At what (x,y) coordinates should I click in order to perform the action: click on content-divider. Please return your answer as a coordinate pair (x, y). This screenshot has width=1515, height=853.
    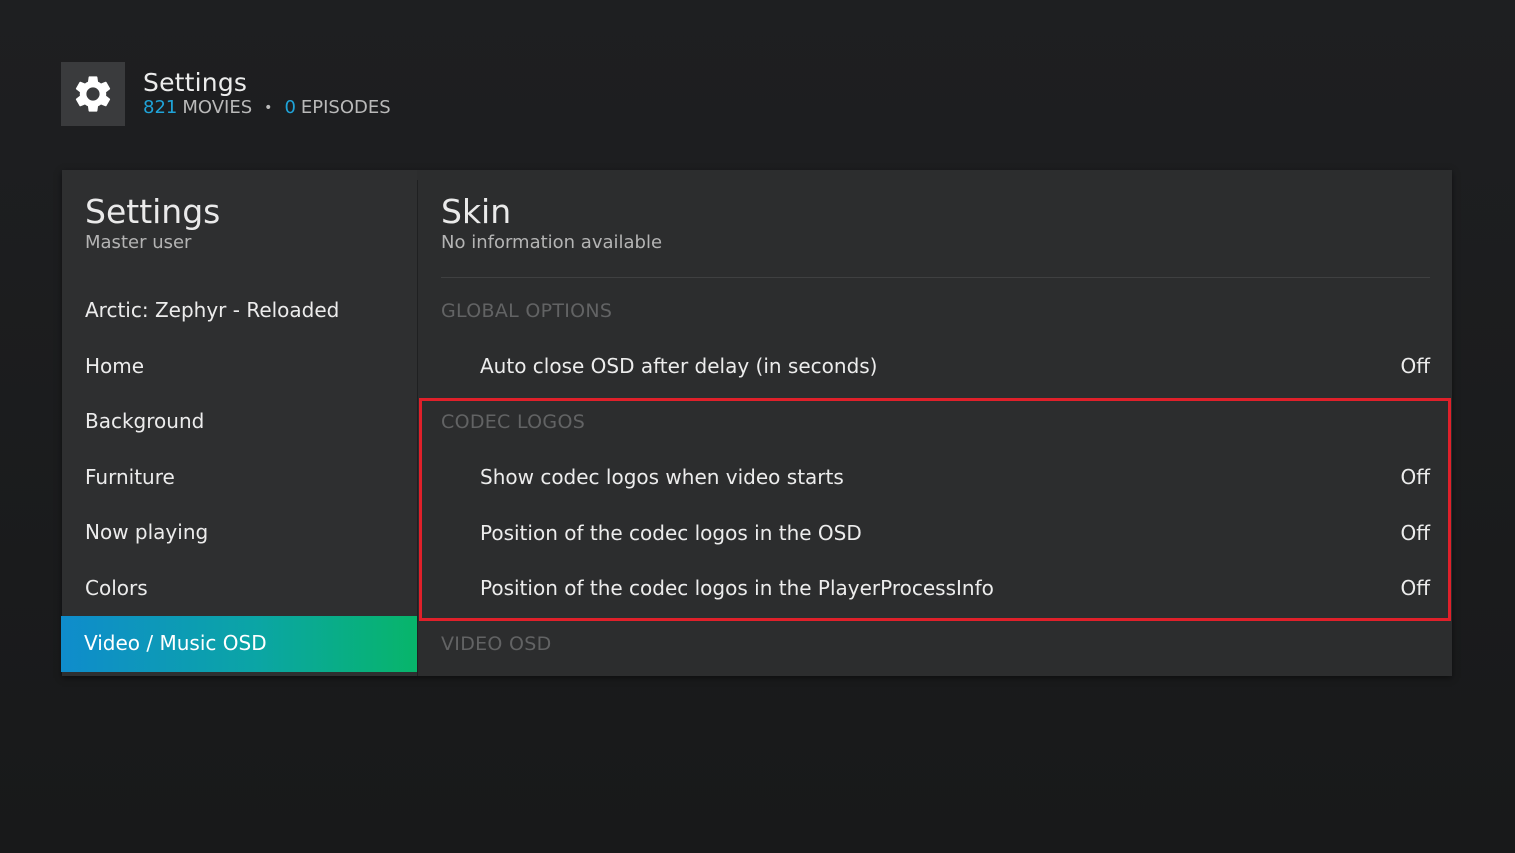
    Looking at the image, I should click on (935, 277).